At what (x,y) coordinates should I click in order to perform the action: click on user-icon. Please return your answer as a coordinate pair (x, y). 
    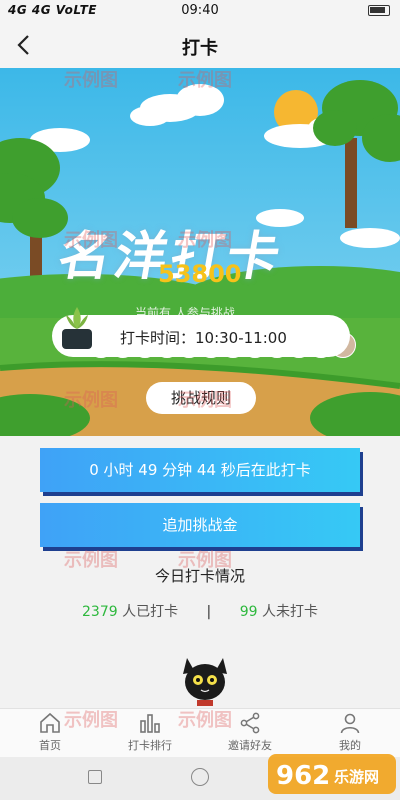
    Looking at the image, I should click on (350, 723).